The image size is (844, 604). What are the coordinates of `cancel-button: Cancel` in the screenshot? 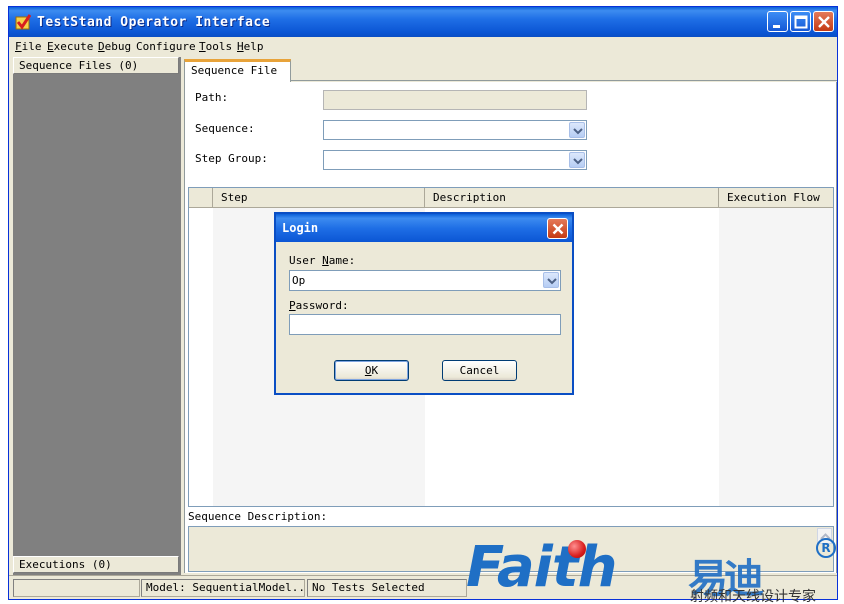 It's located at (479, 370).